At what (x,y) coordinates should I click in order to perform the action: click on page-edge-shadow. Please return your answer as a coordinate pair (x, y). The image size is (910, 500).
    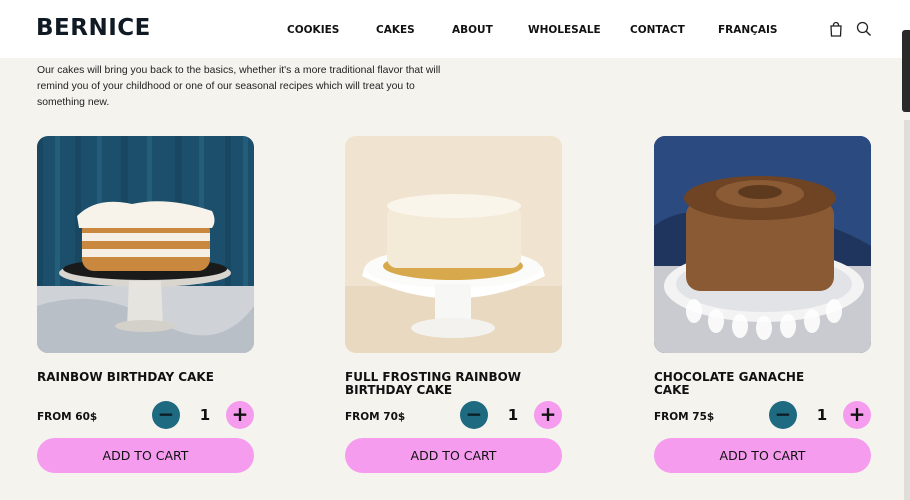
    Looking at the image, I should click on (906, 71).